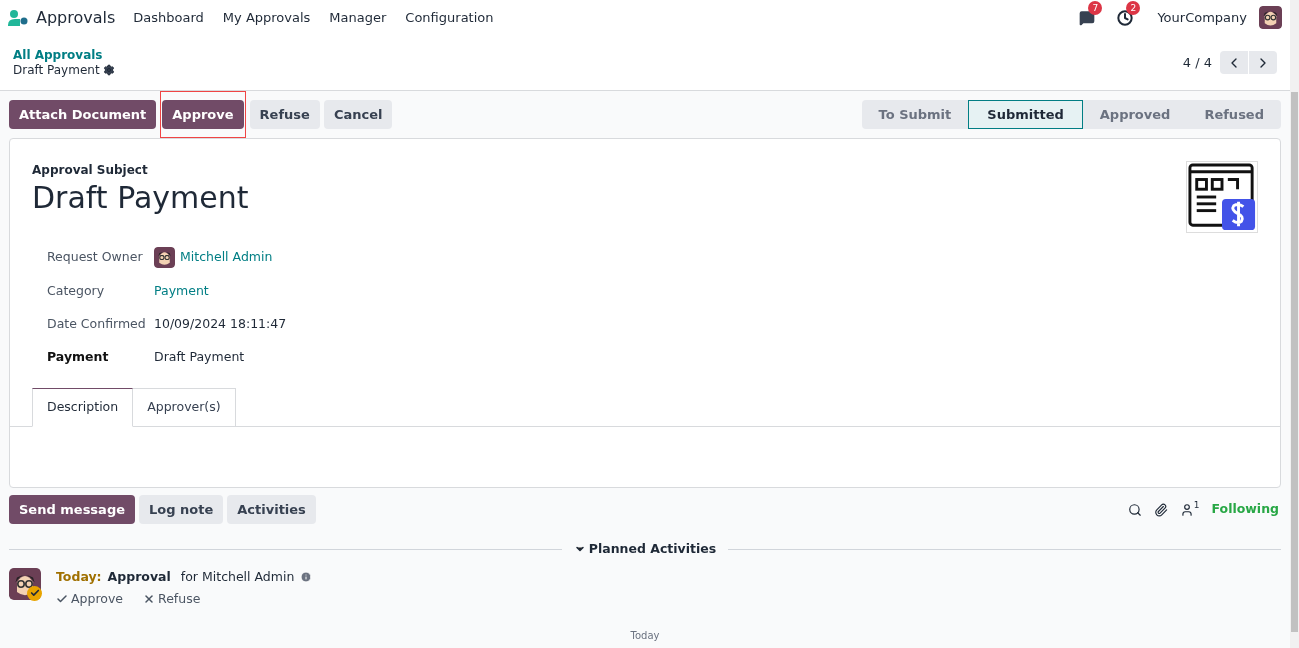 Image resolution: width=1299 pixels, height=648 pixels. I want to click on user-avatar-icon, so click(1270, 17).